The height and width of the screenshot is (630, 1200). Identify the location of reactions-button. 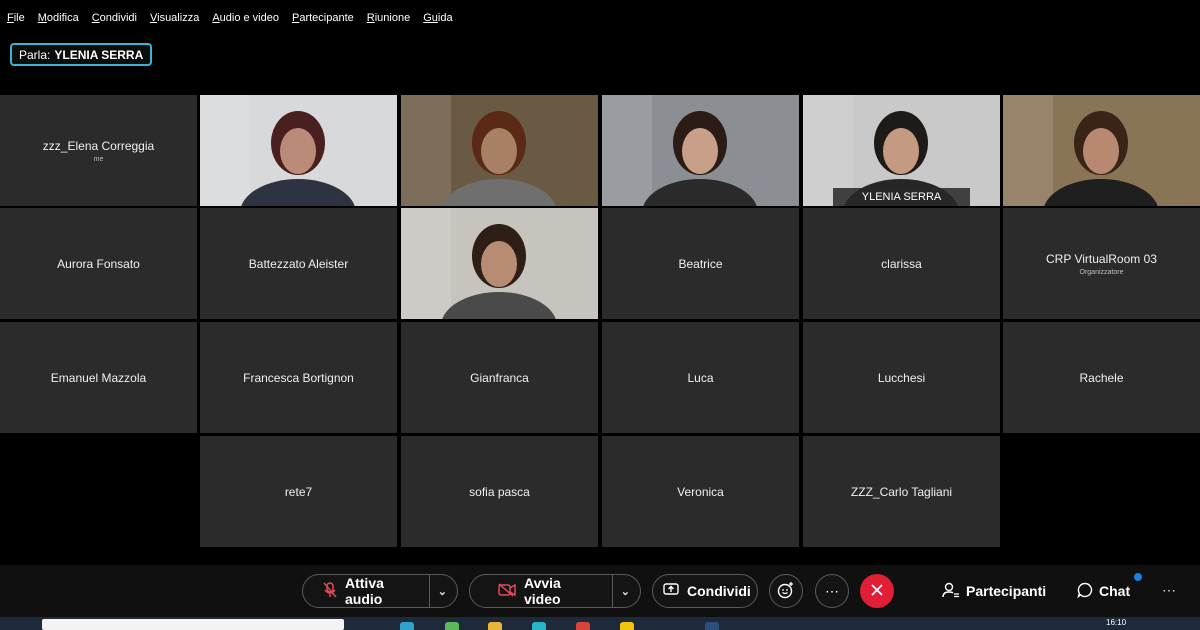
(786, 591).